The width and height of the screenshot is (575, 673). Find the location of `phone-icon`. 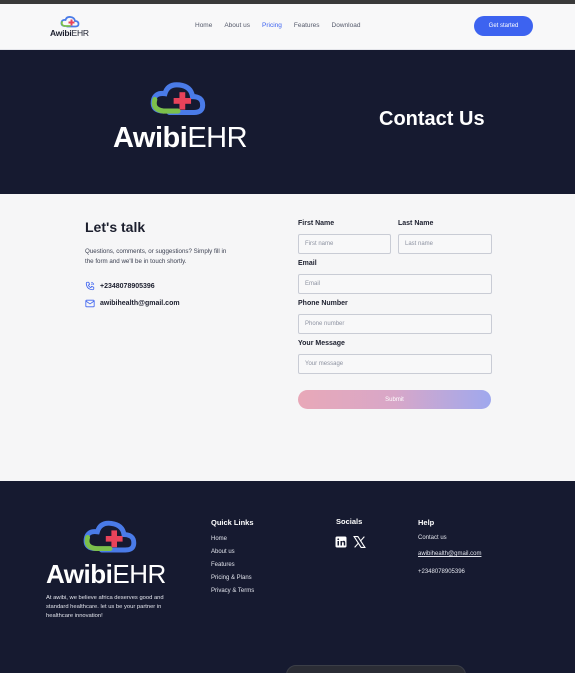

phone-icon is located at coordinates (90, 286).